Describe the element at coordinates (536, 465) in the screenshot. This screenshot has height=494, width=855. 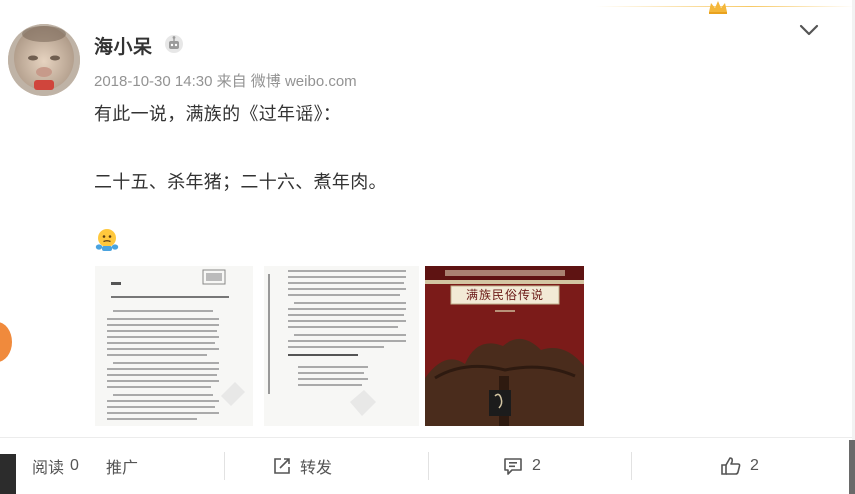
I see `comment-count: 2` at that location.